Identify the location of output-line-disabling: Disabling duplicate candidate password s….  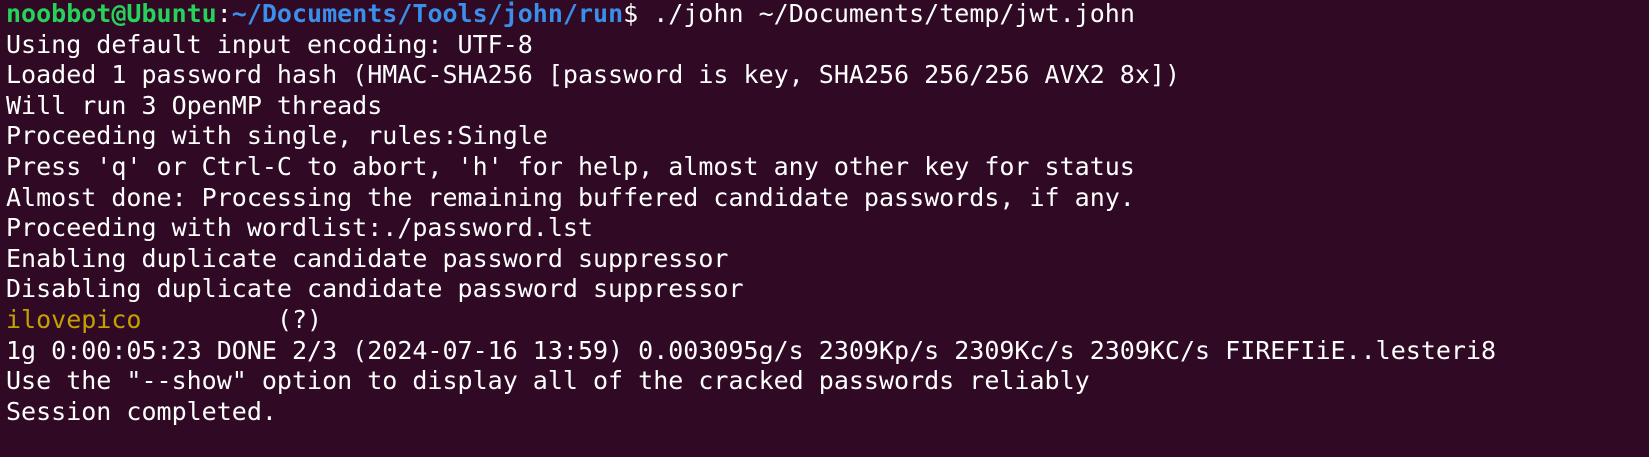
(375, 289).